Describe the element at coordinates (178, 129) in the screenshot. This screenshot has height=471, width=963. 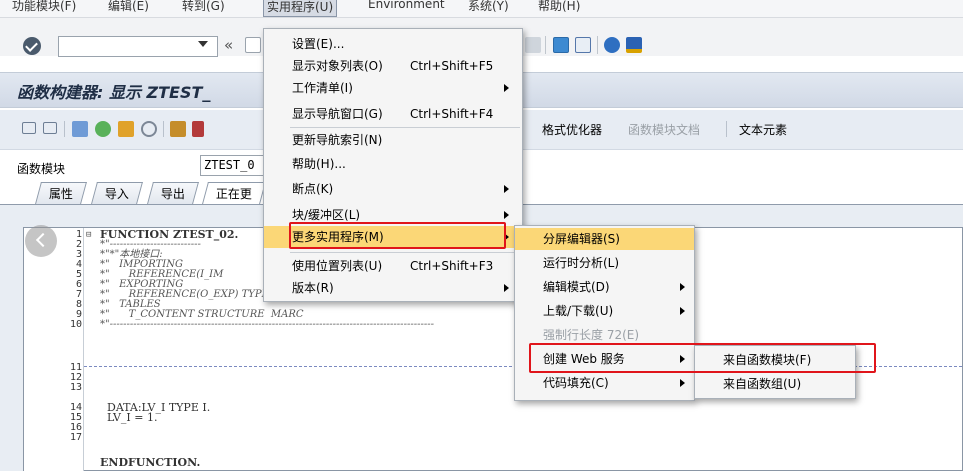
I see `where-used-icon` at that location.